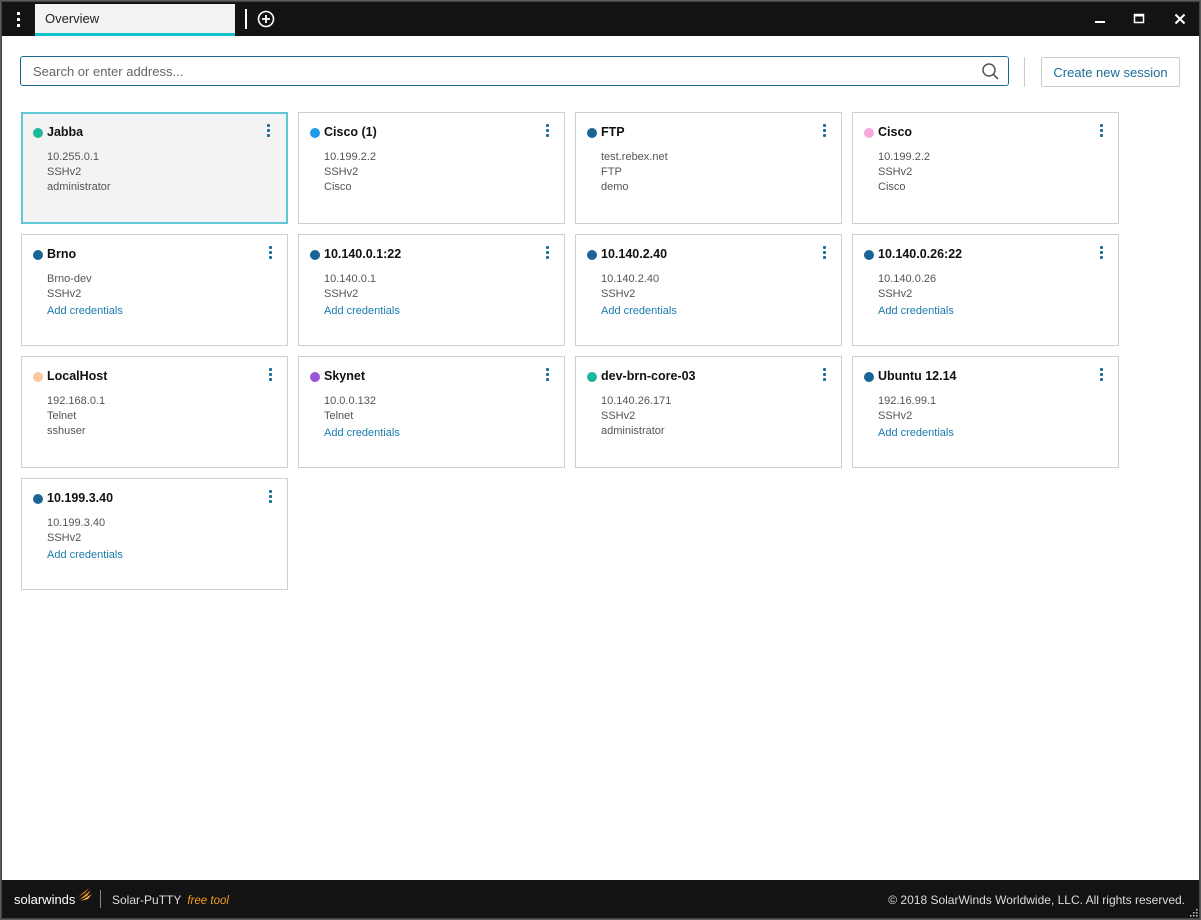 The width and height of the screenshot is (1201, 920). I want to click on product-name: Solar-PuTTY free tool, so click(170, 900).